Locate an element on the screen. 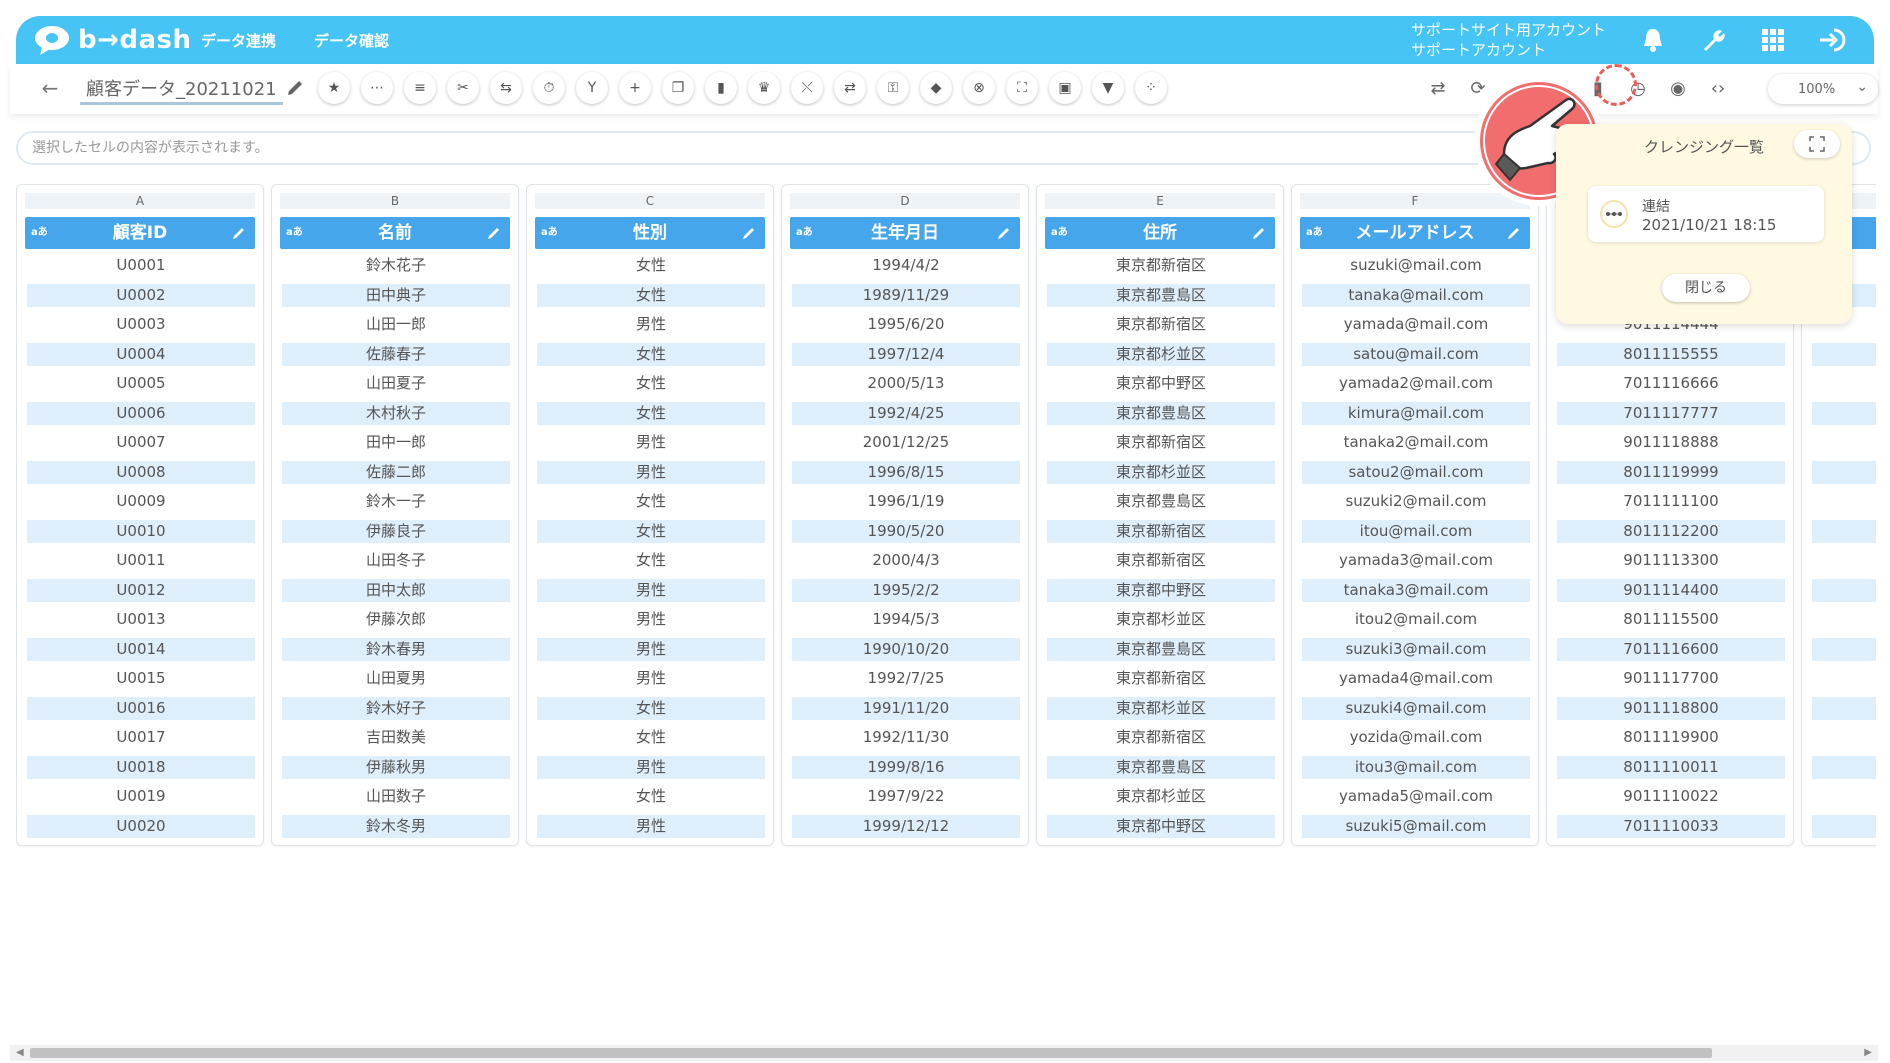 This screenshot has height=1063, width=1890. table-cell: U0004 is located at coordinates (141, 354).